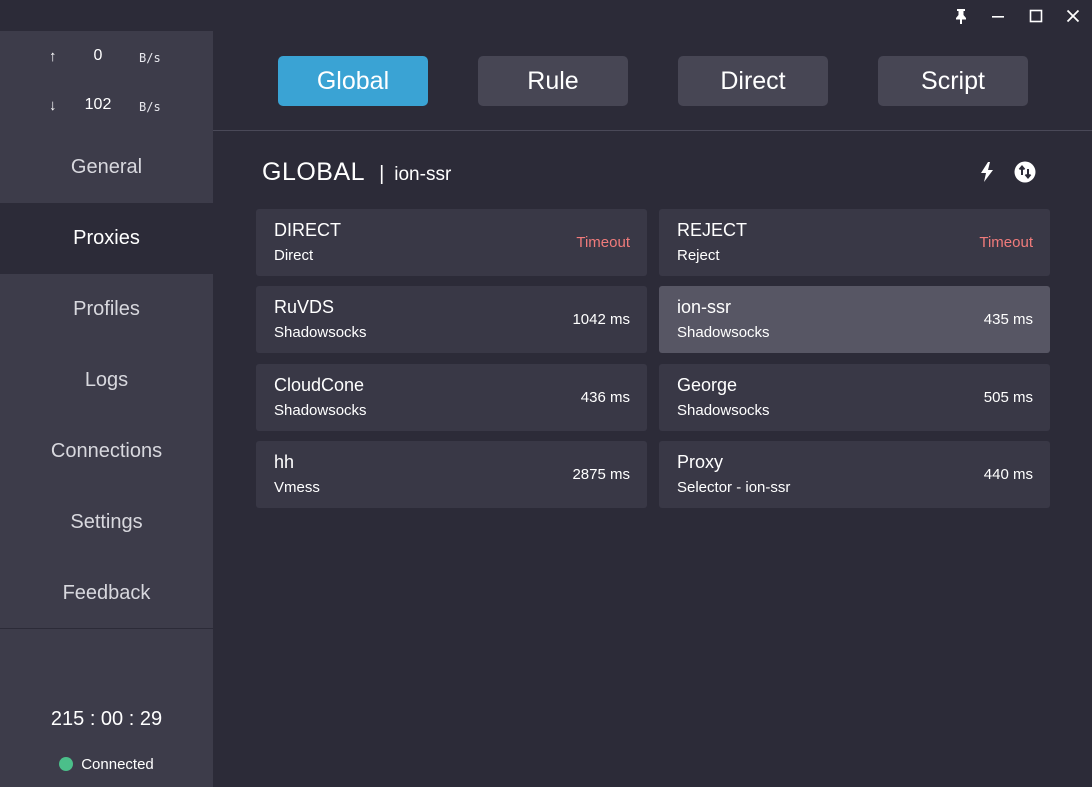  What do you see at coordinates (319, 385) in the screenshot?
I see `proxy-name: CloudCone` at bounding box center [319, 385].